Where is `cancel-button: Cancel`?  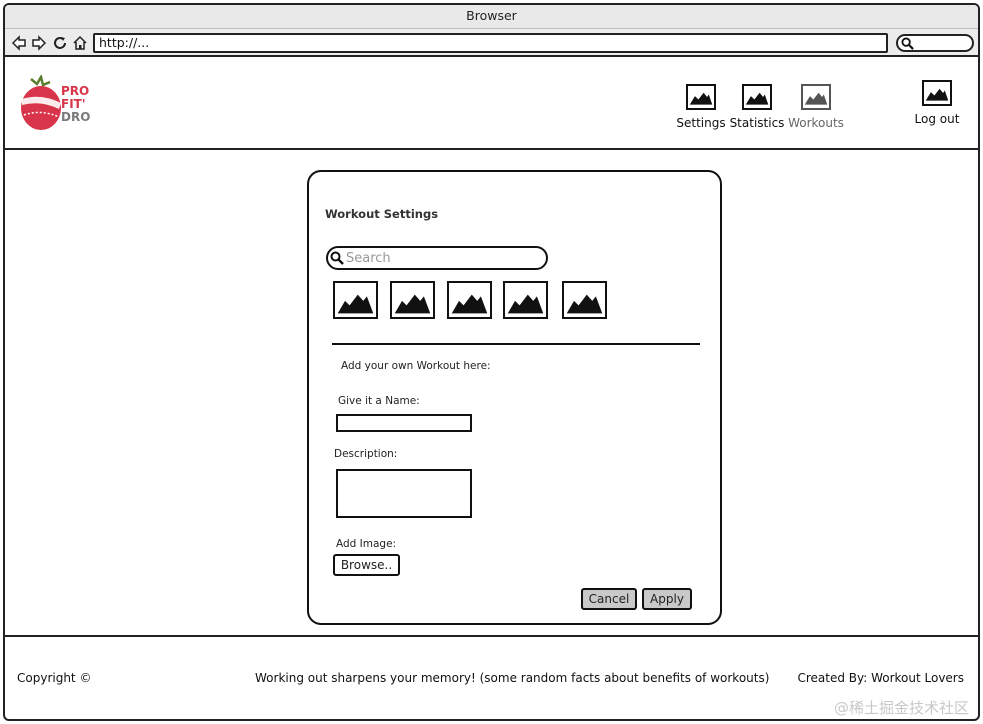 cancel-button: Cancel is located at coordinates (609, 599).